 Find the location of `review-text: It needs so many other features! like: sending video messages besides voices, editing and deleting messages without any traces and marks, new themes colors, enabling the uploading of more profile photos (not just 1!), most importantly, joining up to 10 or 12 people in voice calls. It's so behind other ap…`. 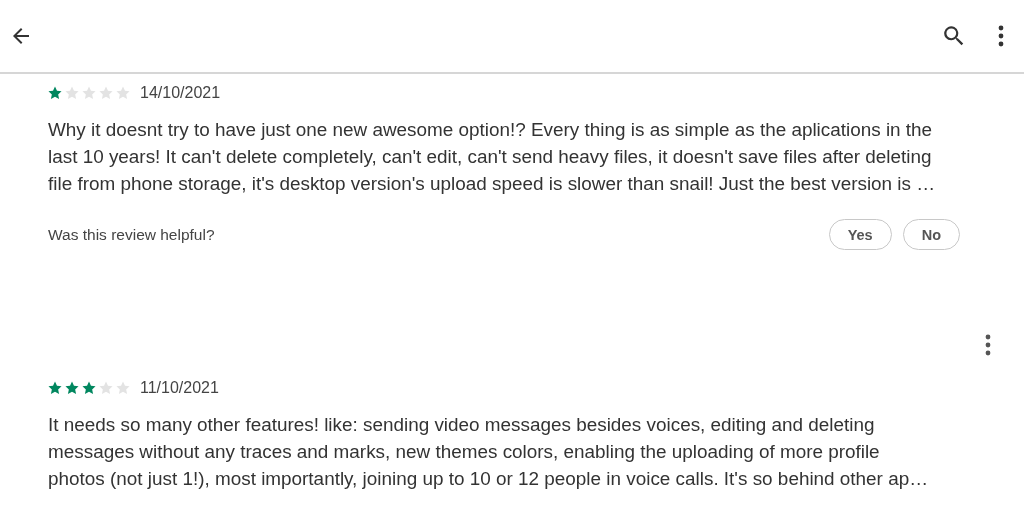

review-text: It needs so many other features! like: sending video messages besides voices, editing and deleting messages without any traces and marks, new themes colors, enabling the uploading of more profile photos (not just 1!), most importantly, joining up to 10 or 12 people in voice calls. It's so behind other ap… is located at coordinates (489, 452).